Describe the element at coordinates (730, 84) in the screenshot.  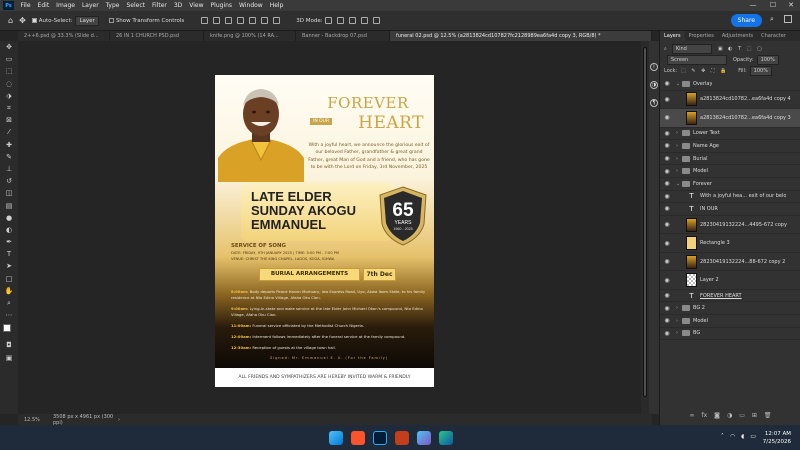
I see `layer-row: ◉ ⌄ Overlay` at that location.